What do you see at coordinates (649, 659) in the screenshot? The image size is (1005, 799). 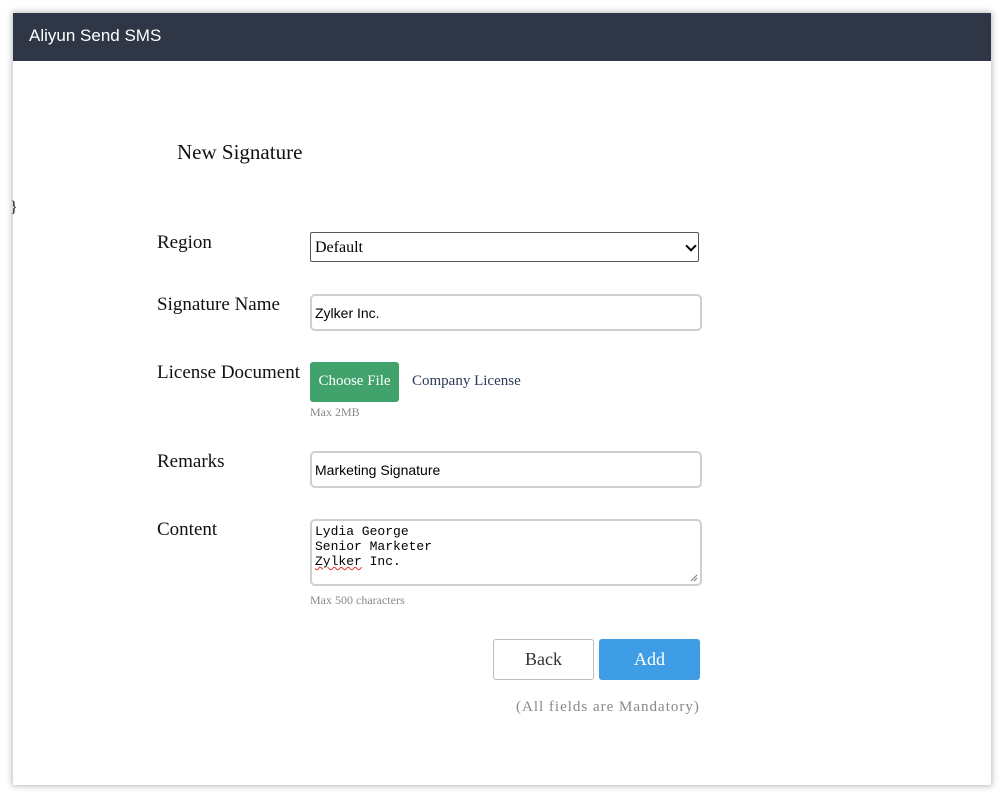 I see `add-button: Add` at bounding box center [649, 659].